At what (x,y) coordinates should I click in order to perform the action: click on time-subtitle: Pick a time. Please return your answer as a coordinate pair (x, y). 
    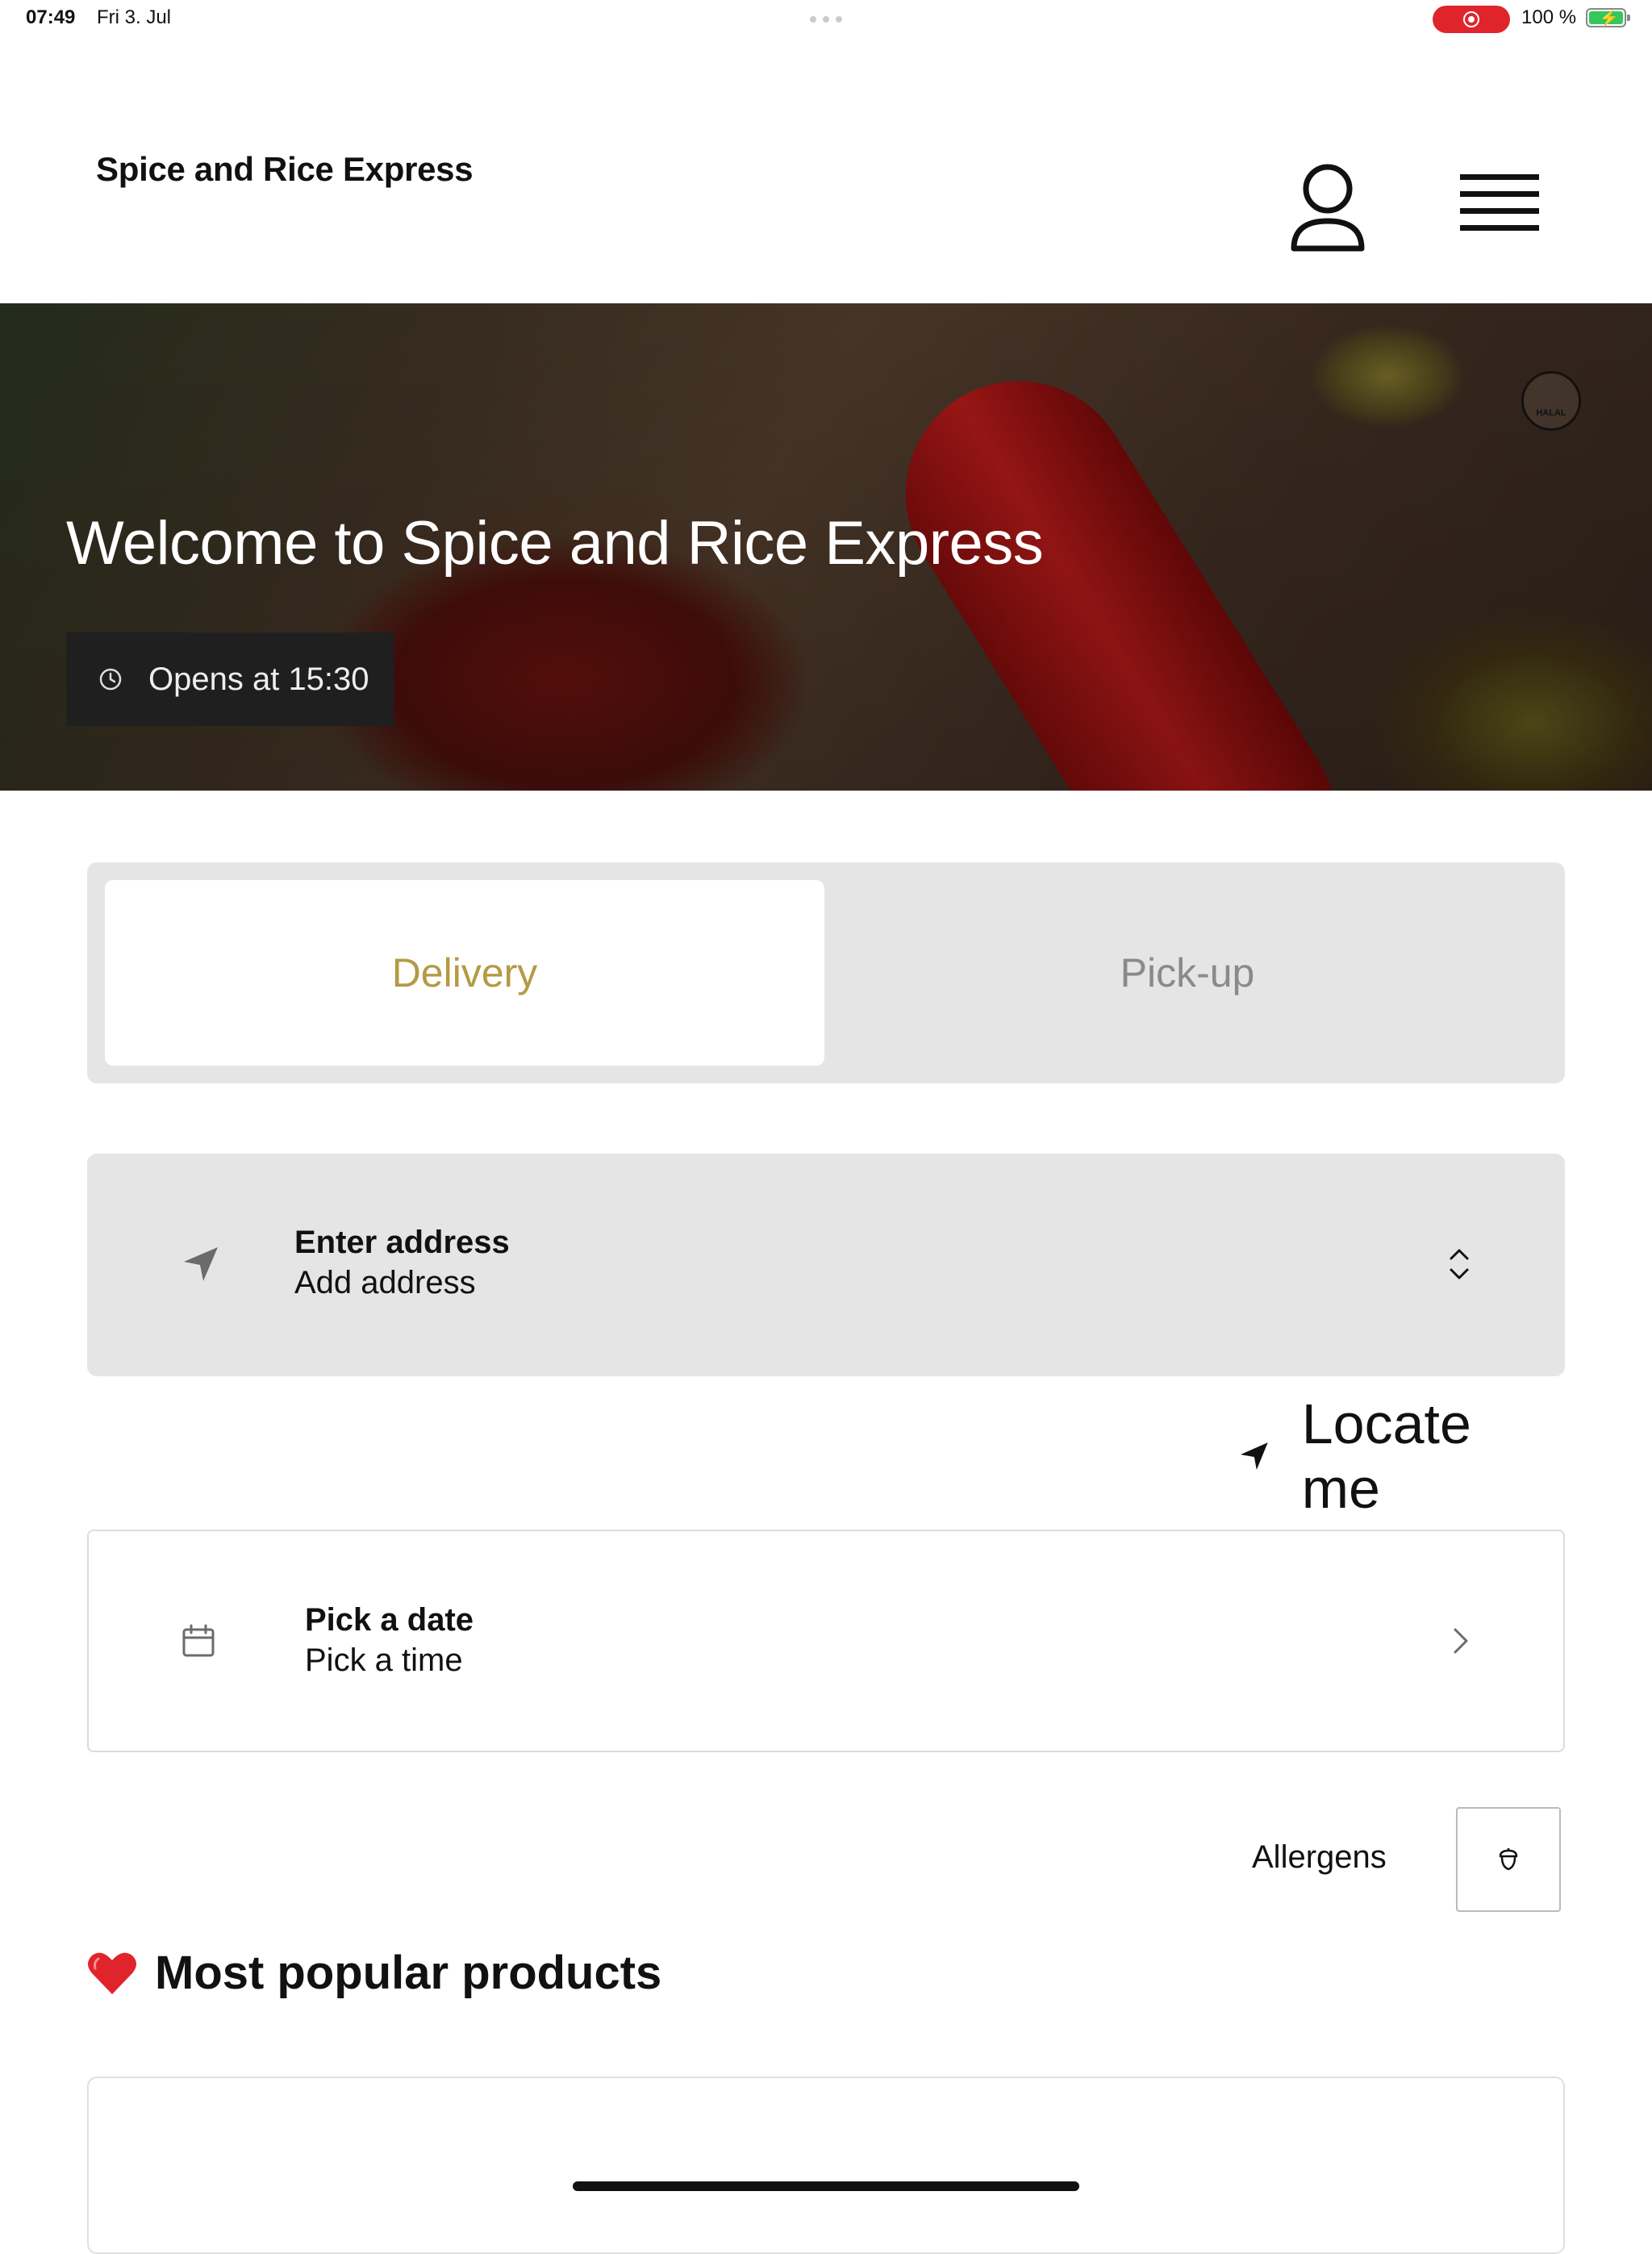
    Looking at the image, I should click on (384, 1660).